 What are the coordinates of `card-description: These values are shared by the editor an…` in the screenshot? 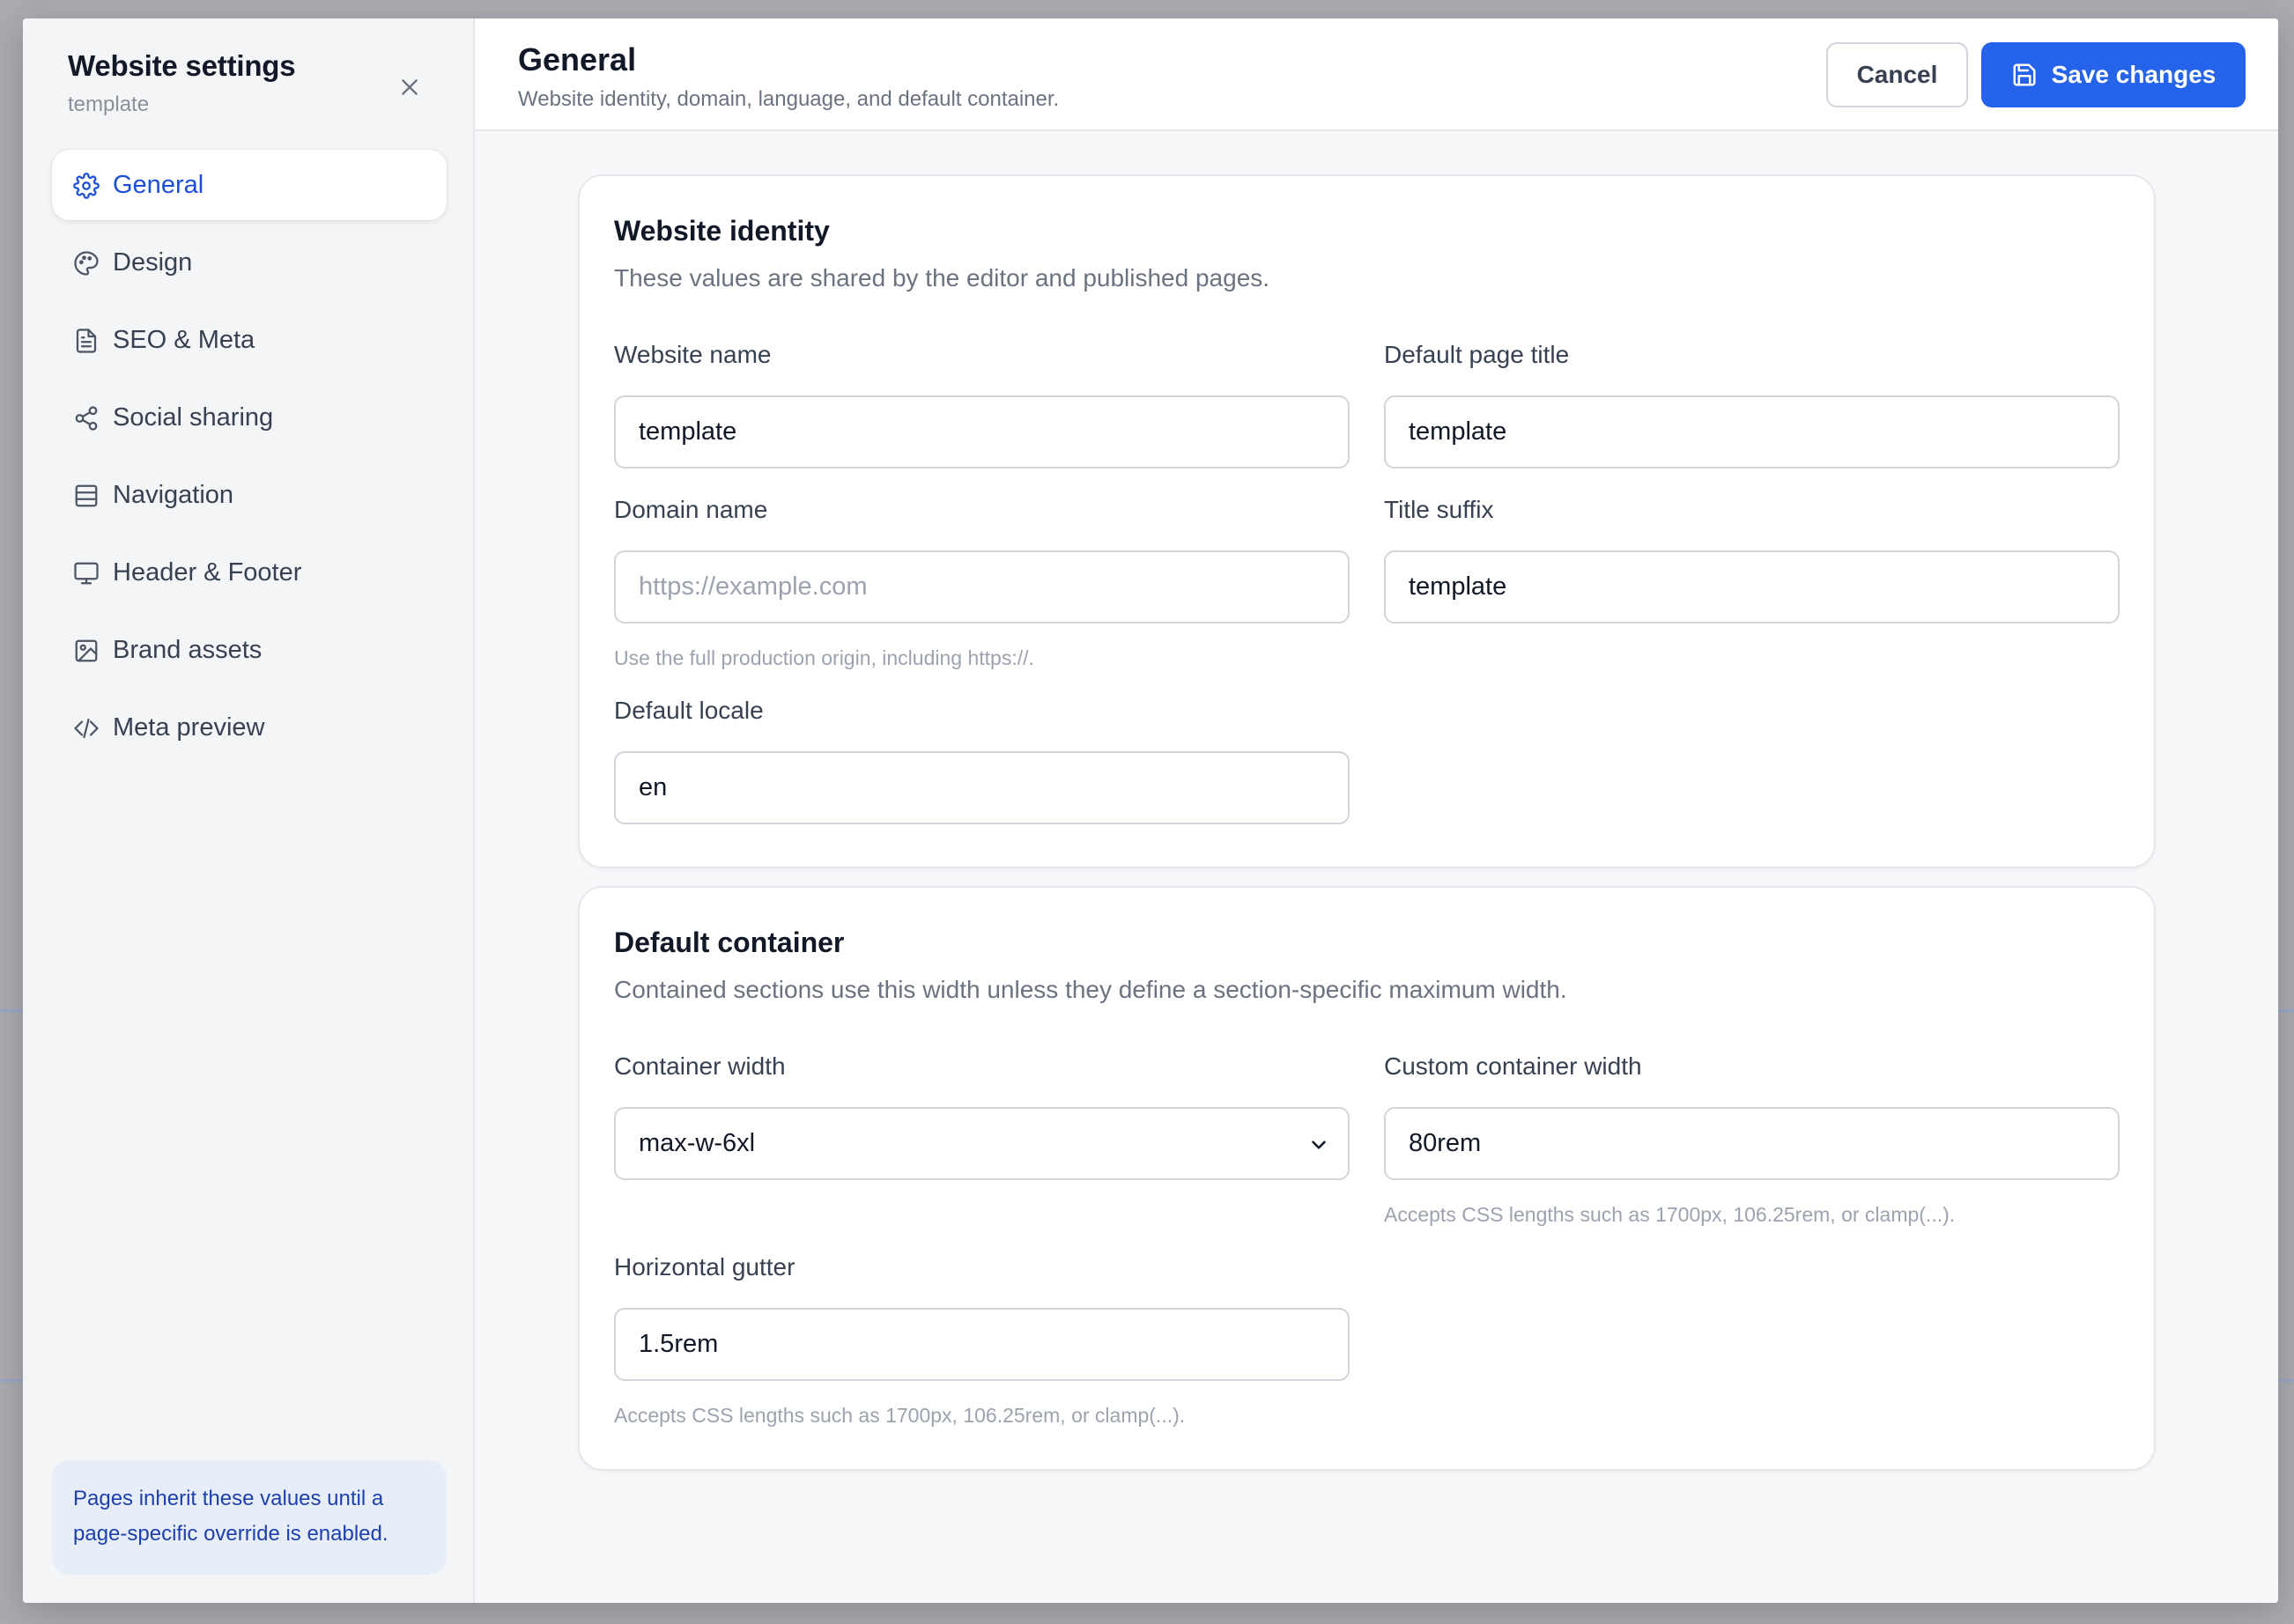 It's located at (942, 278).